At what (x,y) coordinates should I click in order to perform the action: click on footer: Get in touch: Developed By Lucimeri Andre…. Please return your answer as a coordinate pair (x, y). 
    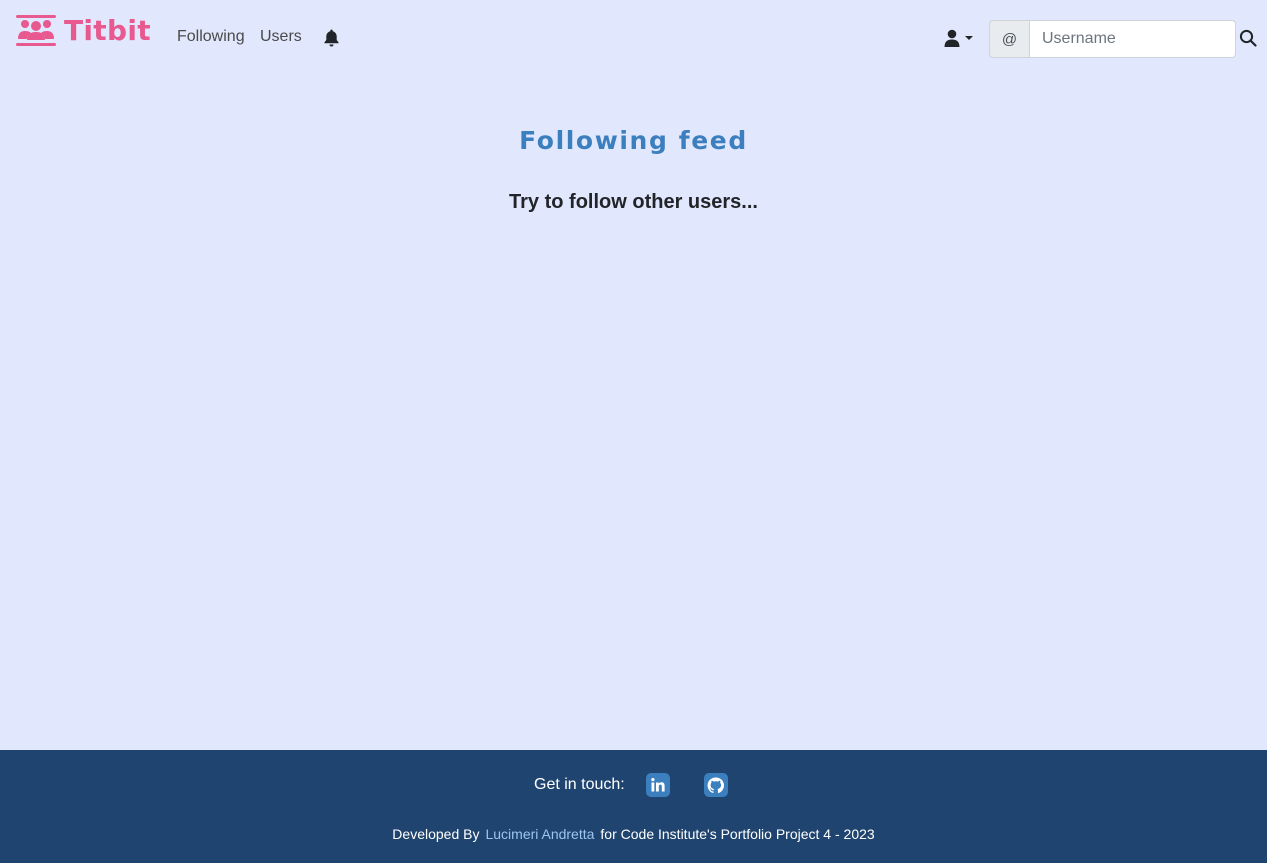
    Looking at the image, I should click on (633, 806).